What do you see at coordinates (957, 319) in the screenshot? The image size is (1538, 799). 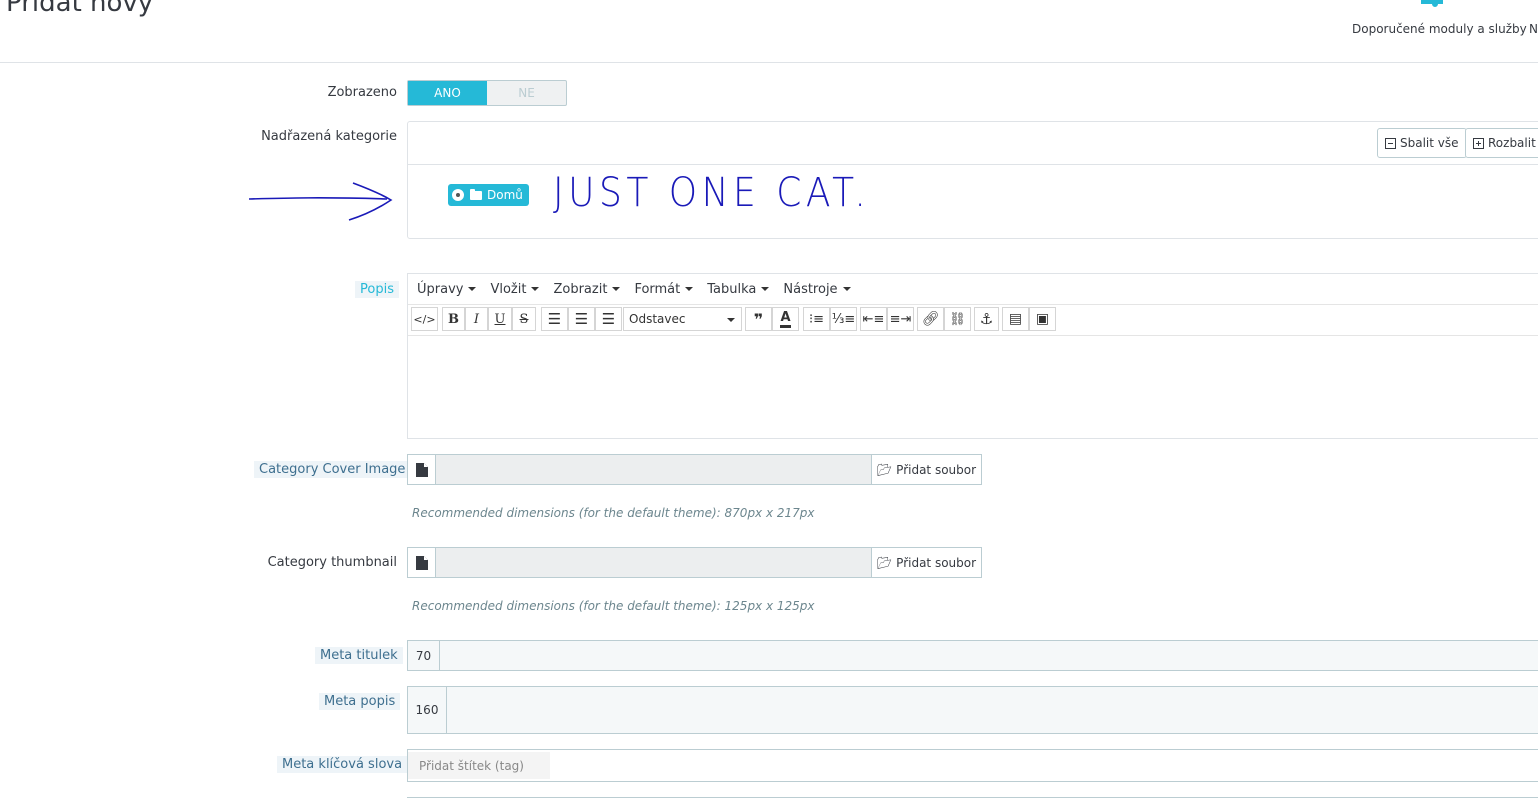 I see `unlink-icon: ⛓︎` at bounding box center [957, 319].